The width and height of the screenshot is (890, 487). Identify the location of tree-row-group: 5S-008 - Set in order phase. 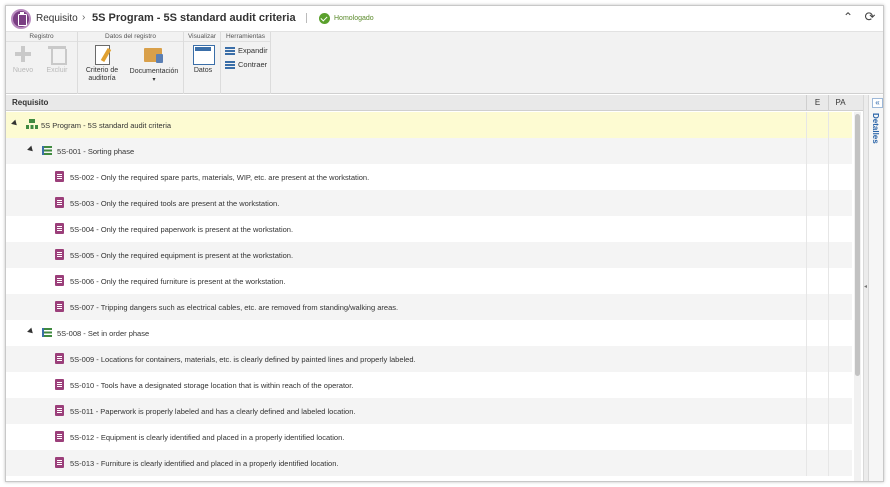
(429, 333).